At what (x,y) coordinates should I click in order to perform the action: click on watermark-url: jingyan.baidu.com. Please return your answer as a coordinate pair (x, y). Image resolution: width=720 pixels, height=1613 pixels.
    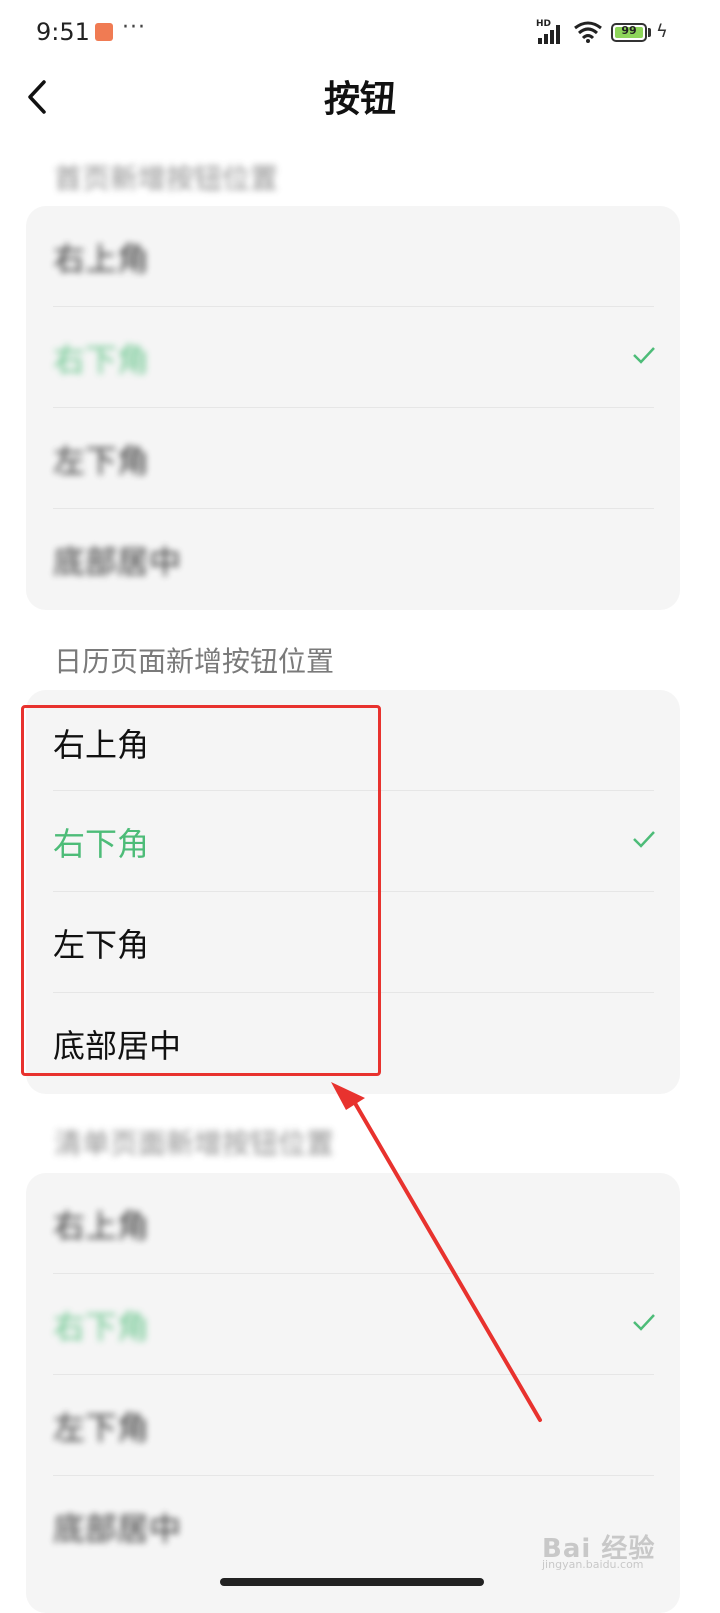
    Looking at the image, I should click on (593, 1564).